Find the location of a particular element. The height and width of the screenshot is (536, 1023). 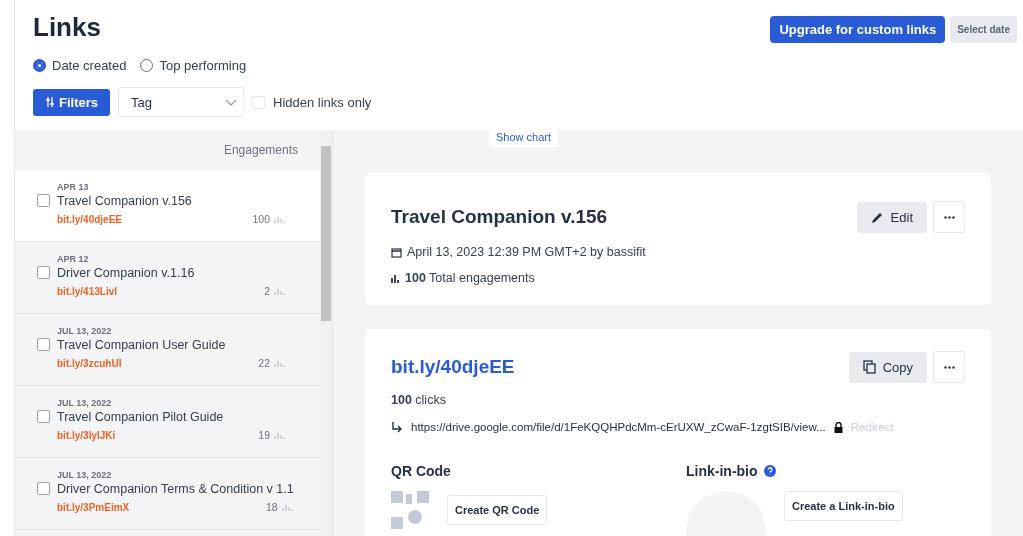

engagement-count: 18 is located at coordinates (272, 507).